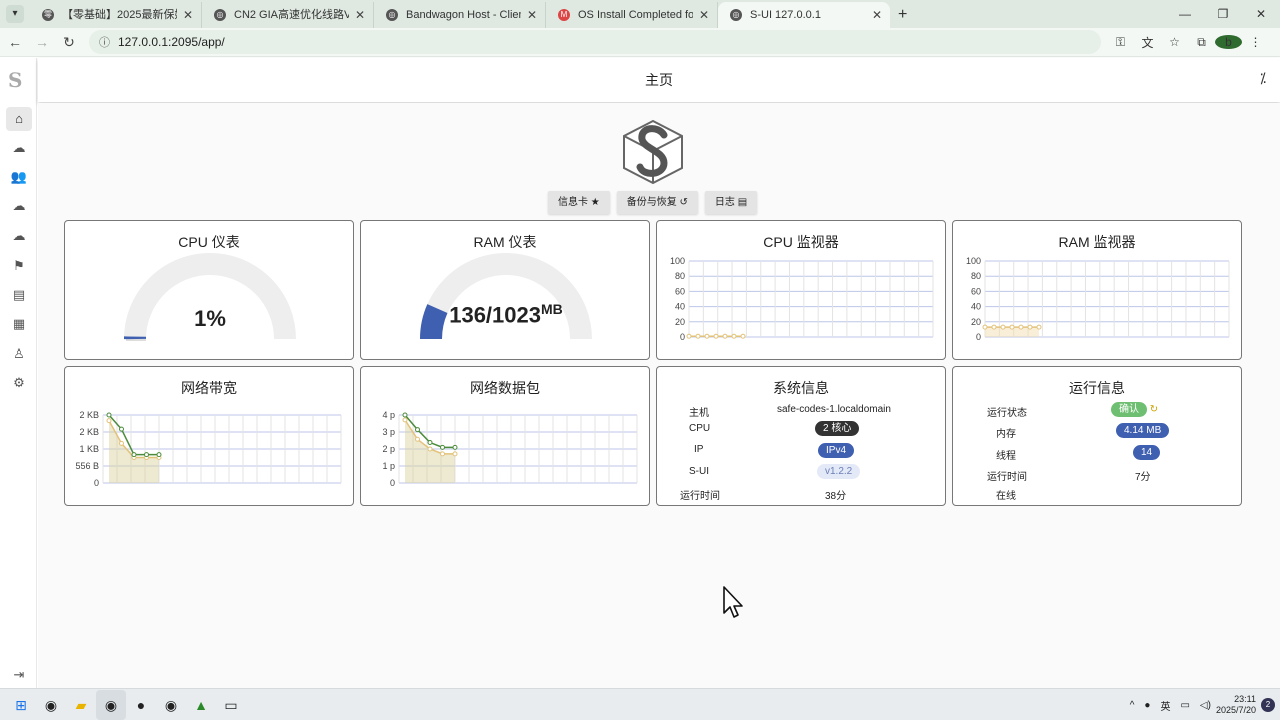 The image size is (1280, 721). Describe the element at coordinates (42, 42) in the screenshot. I see `forward-icon: →` at that location.